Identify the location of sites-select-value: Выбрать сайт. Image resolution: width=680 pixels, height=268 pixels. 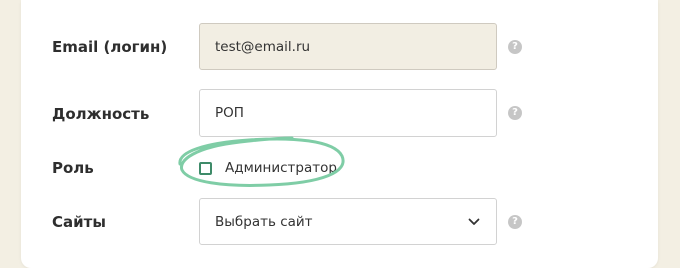
(264, 221).